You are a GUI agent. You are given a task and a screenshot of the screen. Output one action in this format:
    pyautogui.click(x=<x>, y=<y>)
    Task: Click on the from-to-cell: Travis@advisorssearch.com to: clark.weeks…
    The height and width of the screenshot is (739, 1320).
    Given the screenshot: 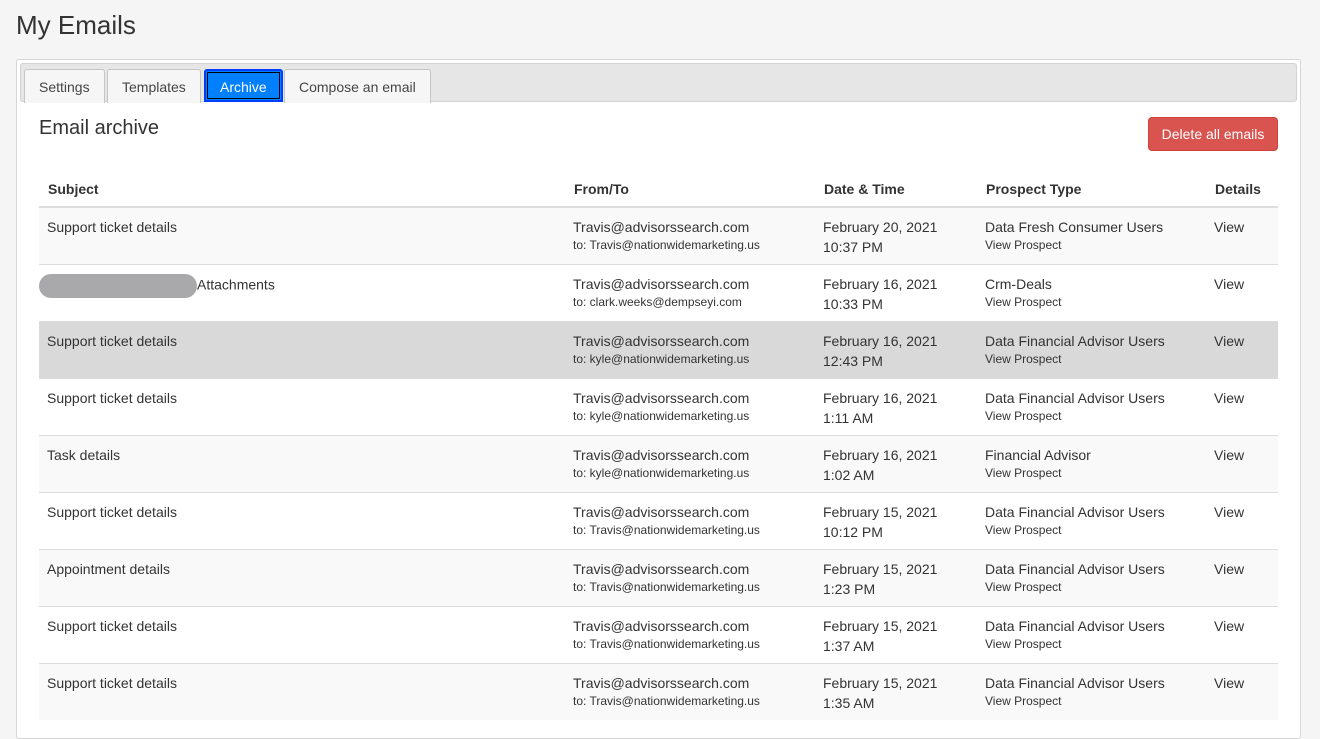 What is the action you would take?
    pyautogui.click(x=690, y=292)
    